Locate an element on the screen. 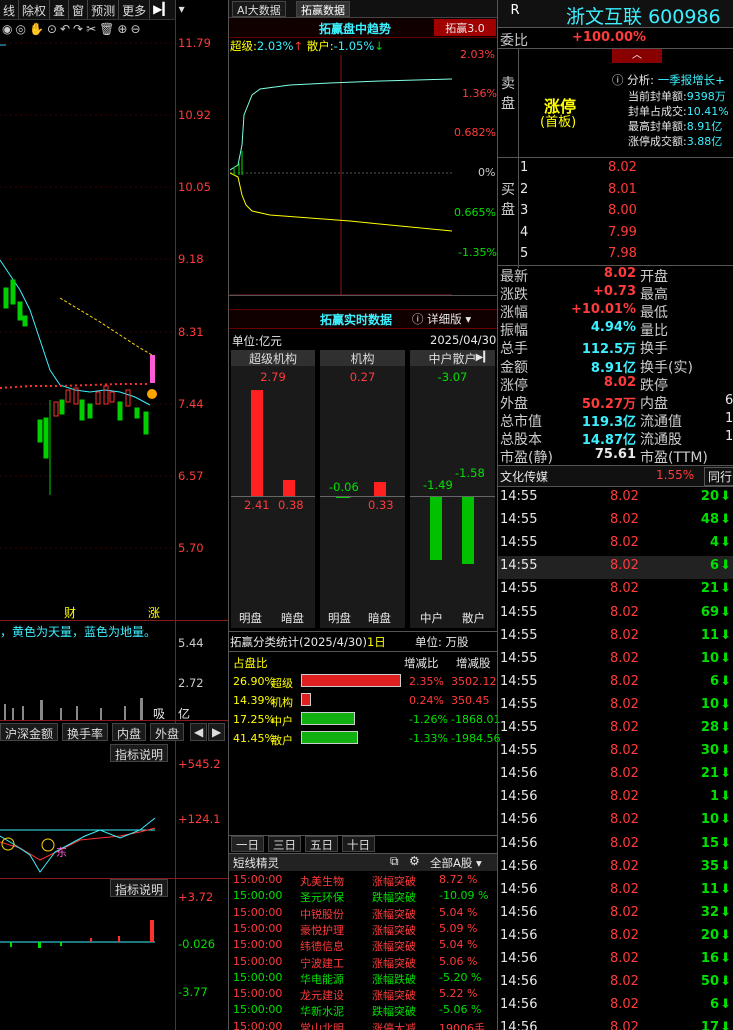  col-inst: 机构 0.27 -0.06 0.33 明盘 暗盘 is located at coordinates (362, 489).